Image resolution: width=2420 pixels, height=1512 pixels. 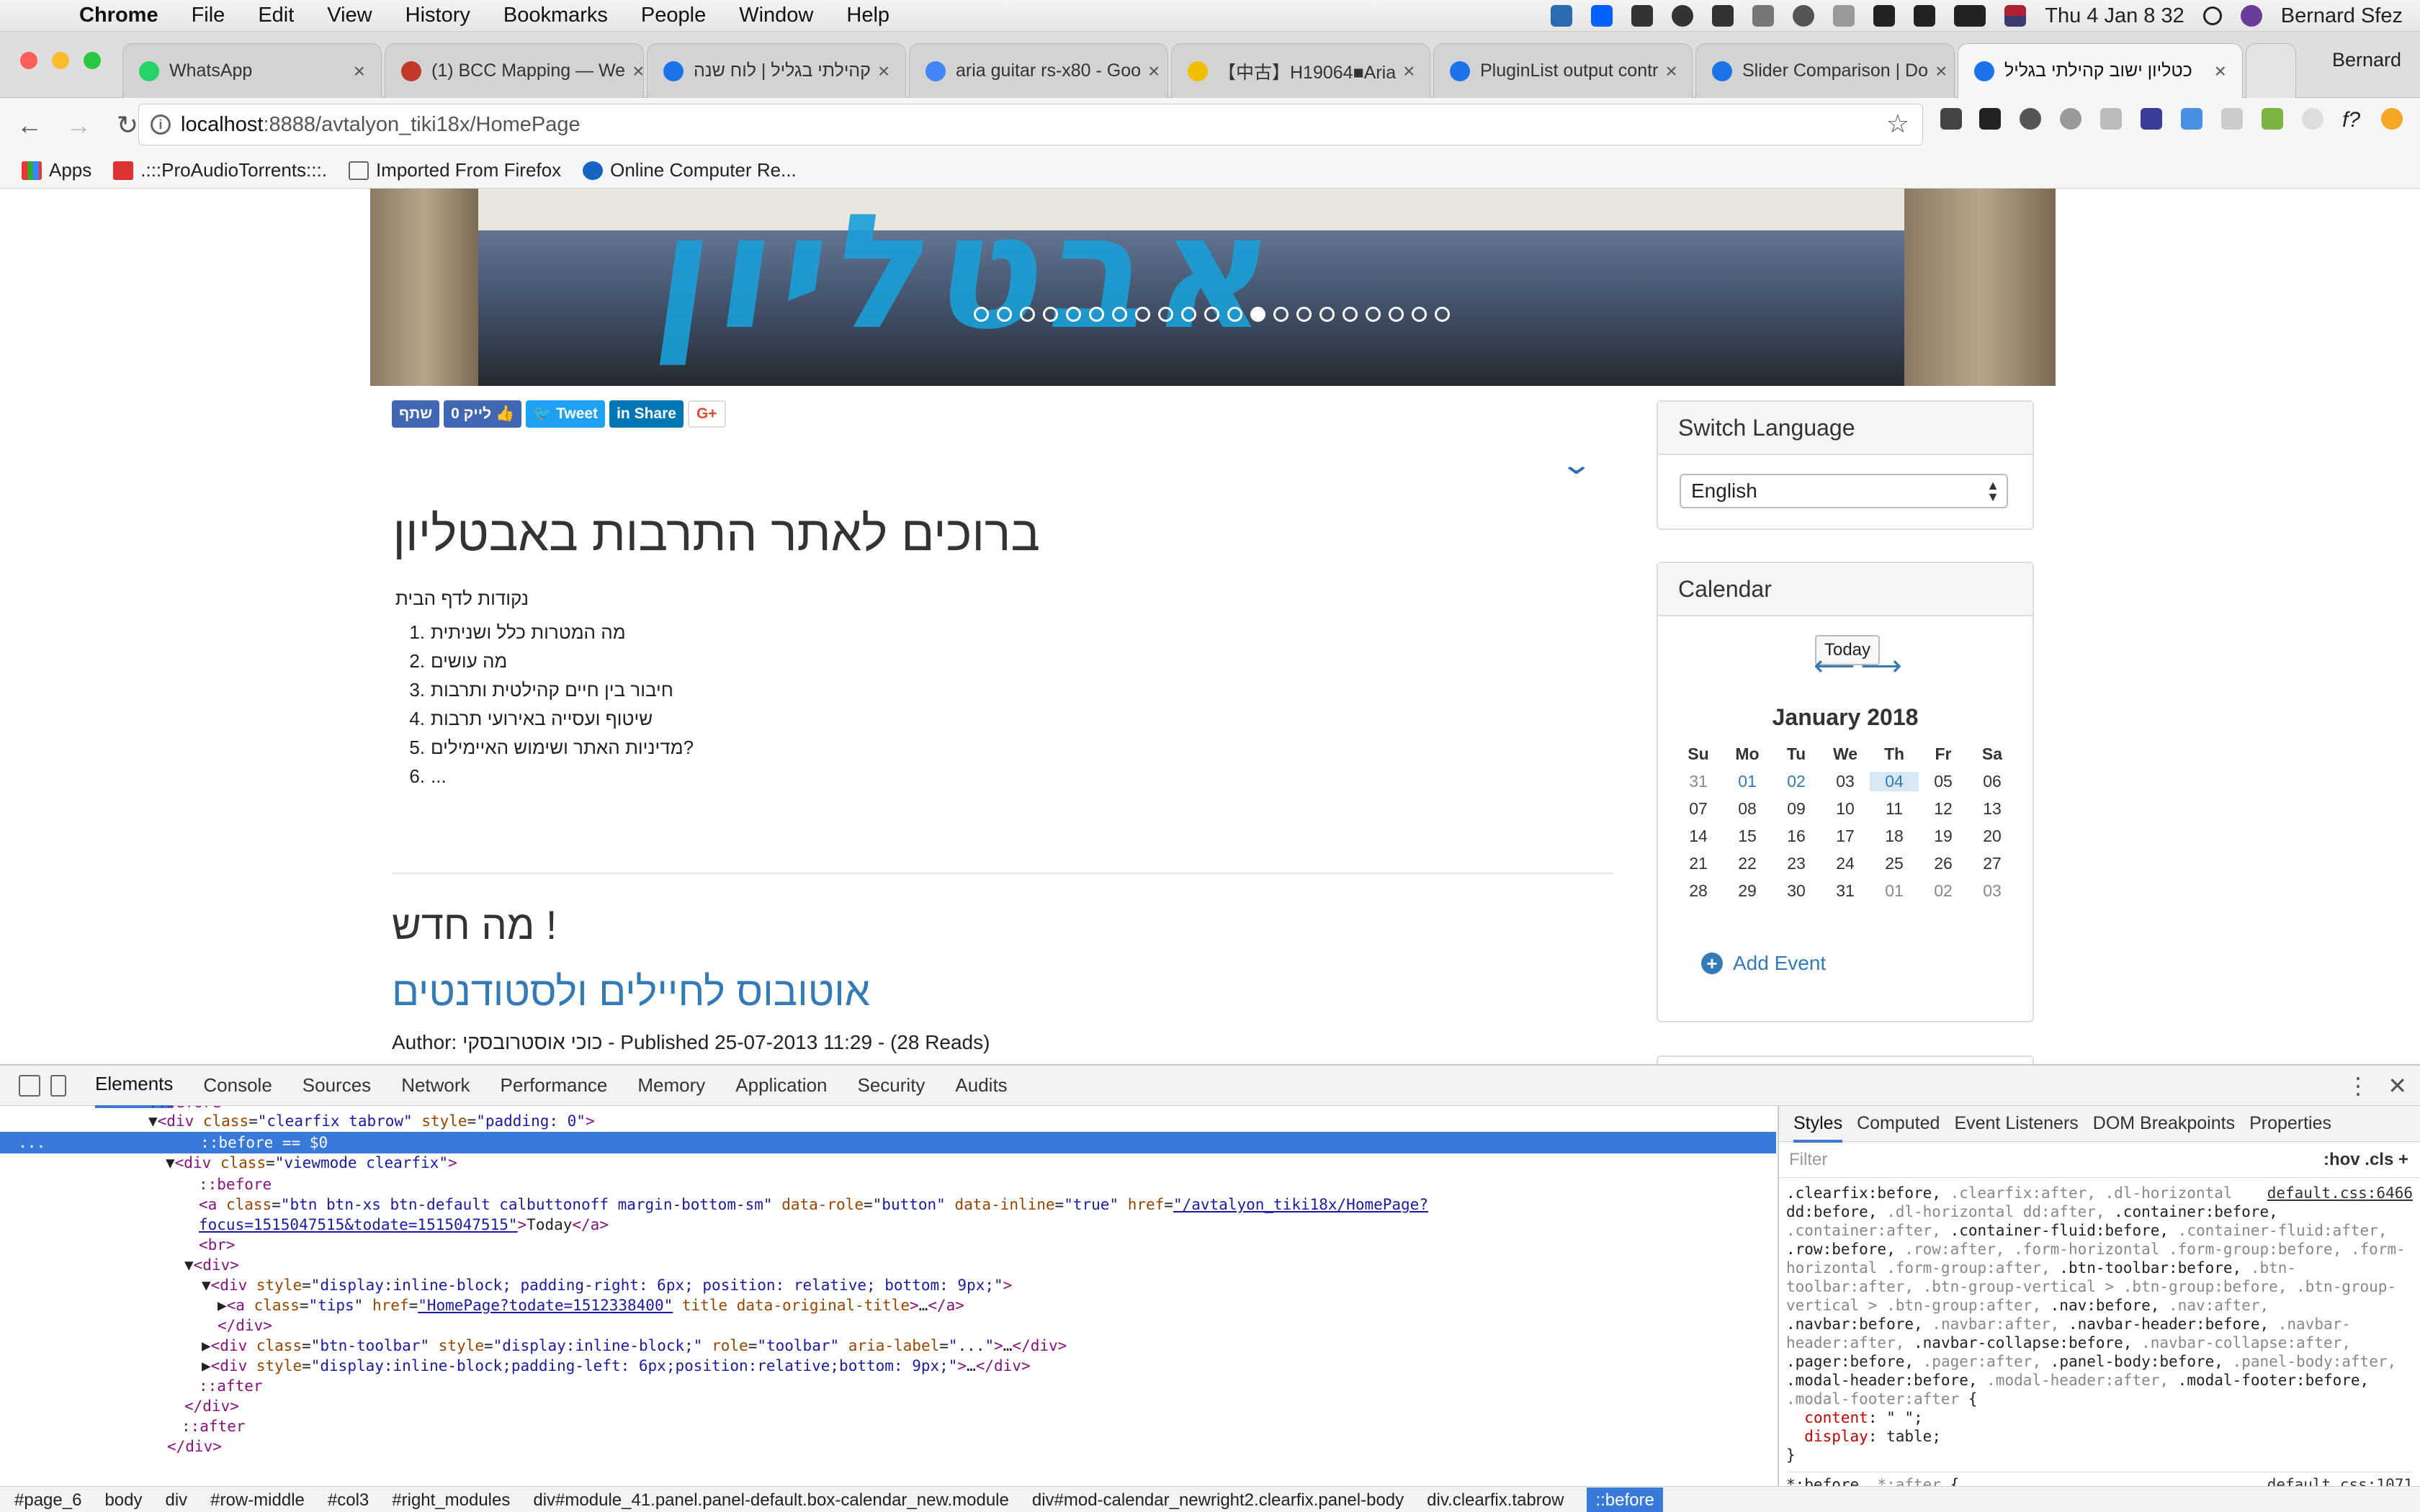 I want to click on spotlight-icon, so click(x=2212, y=15).